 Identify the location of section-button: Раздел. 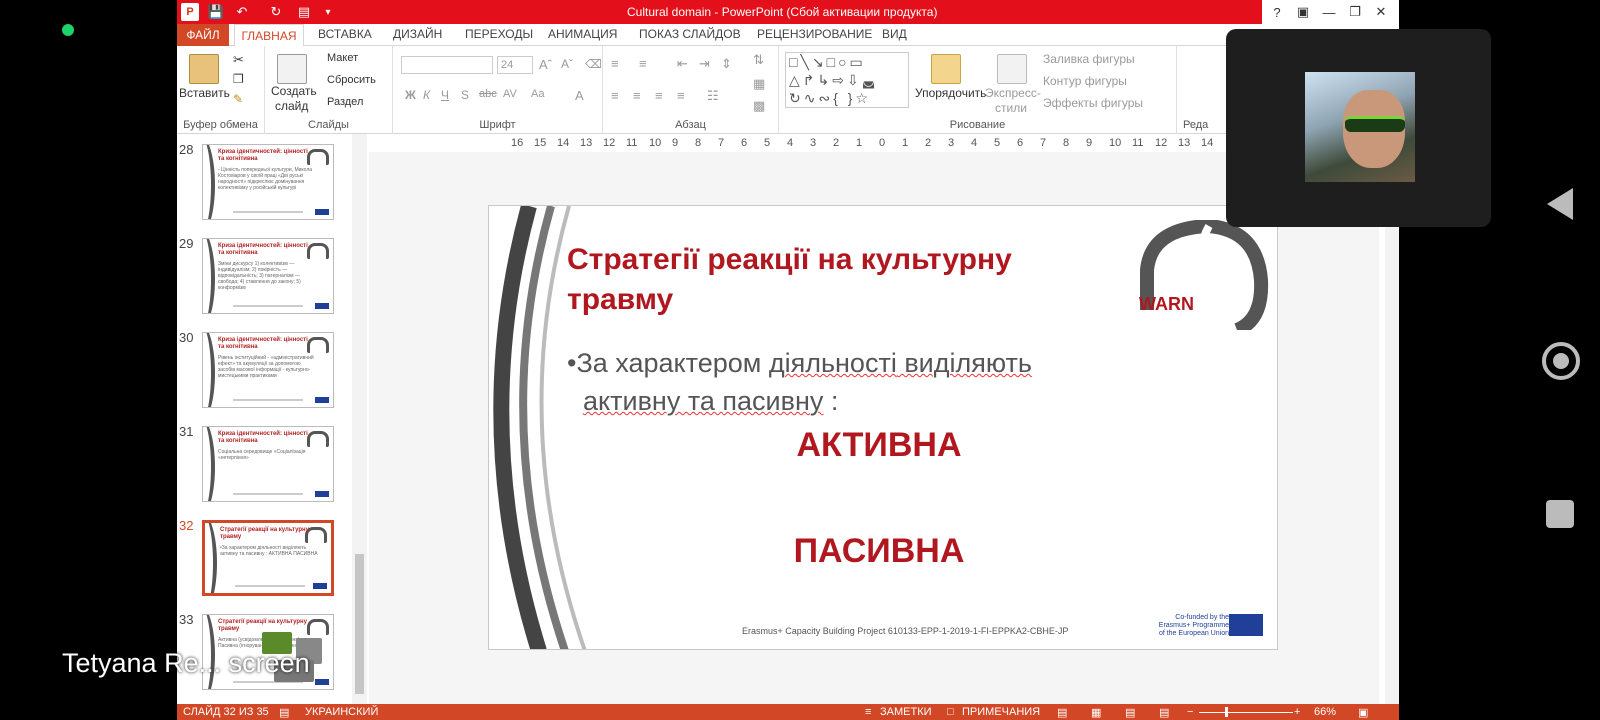
(345, 102).